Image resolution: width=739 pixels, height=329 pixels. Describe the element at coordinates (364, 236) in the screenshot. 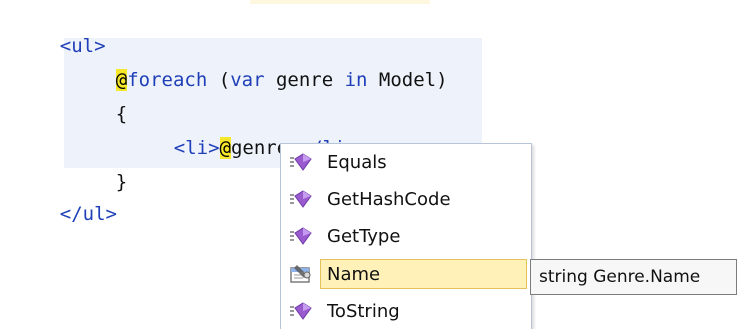

I see `completion-item-label: GetType` at that location.